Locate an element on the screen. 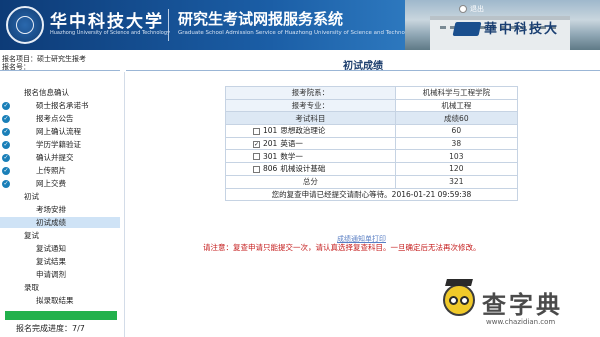 The height and width of the screenshot is (337, 600). sidebar-item: ✓ 上传照片 is located at coordinates (60, 170).